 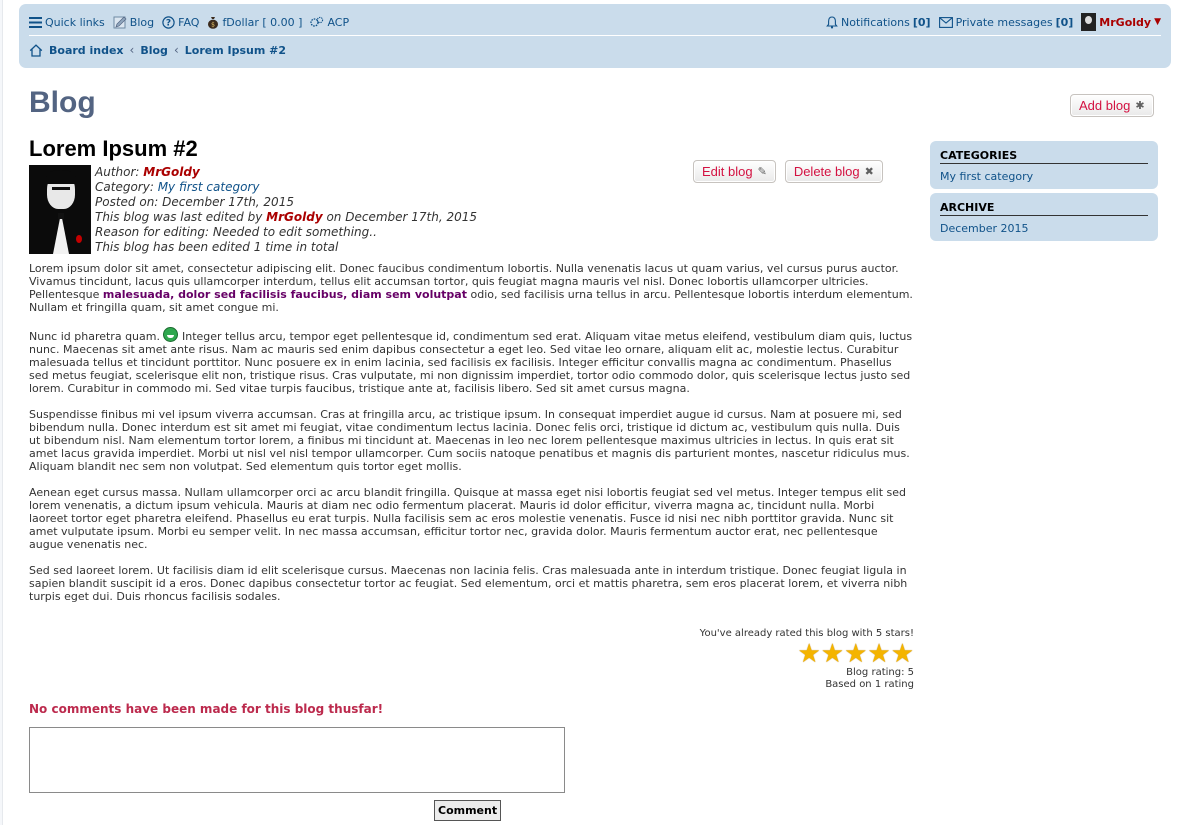 I want to click on meta-category-line: Category: My first category, so click(x=286, y=187).